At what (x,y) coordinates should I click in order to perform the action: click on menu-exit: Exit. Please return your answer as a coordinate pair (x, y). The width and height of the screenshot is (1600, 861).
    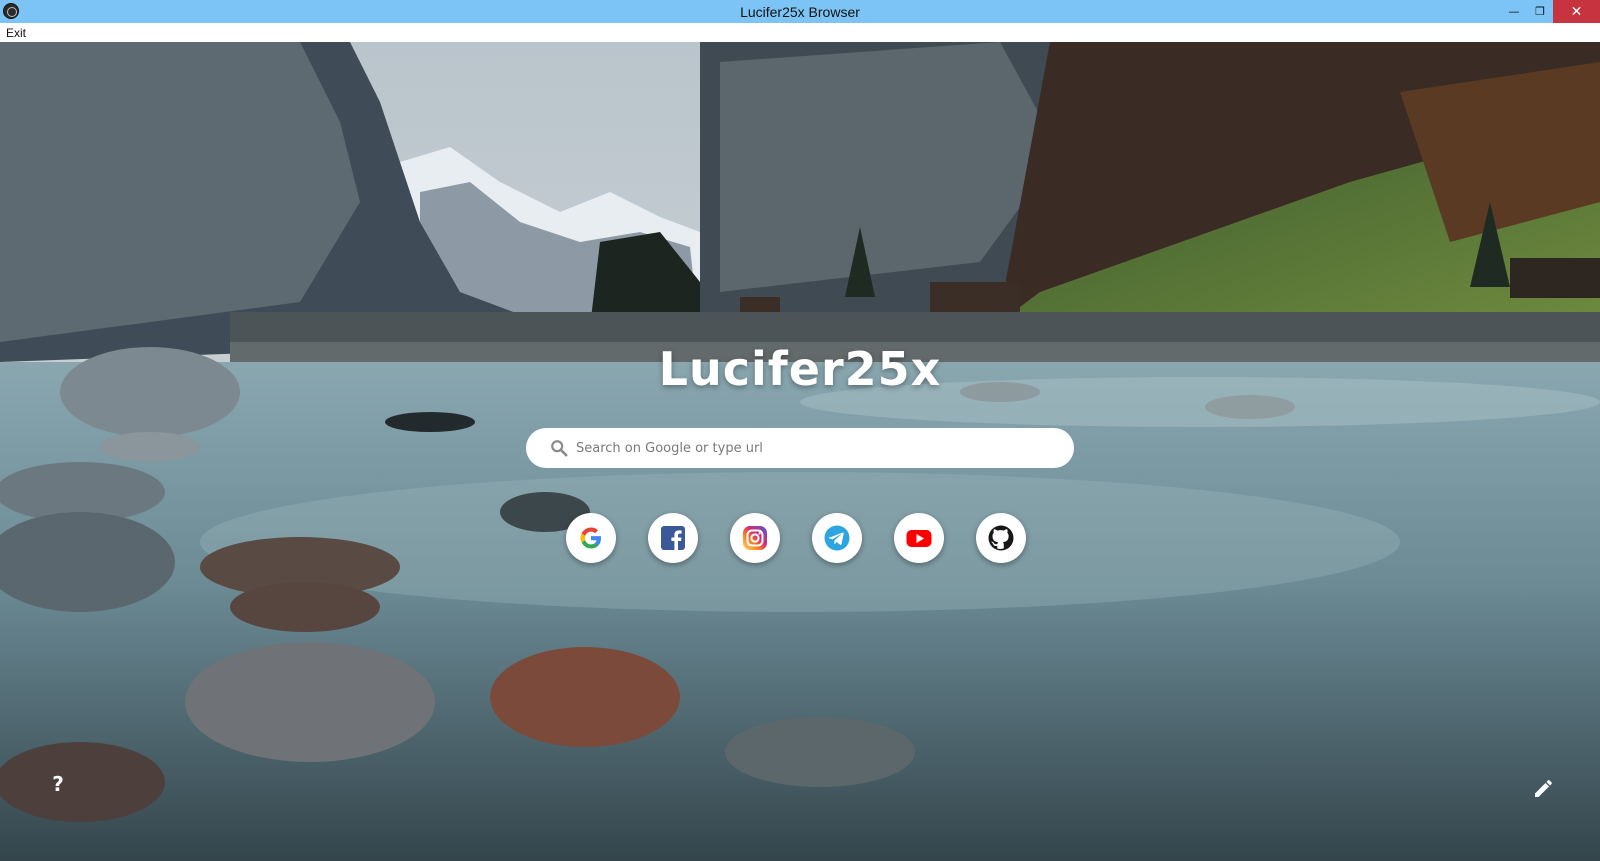
    Looking at the image, I should click on (16, 33).